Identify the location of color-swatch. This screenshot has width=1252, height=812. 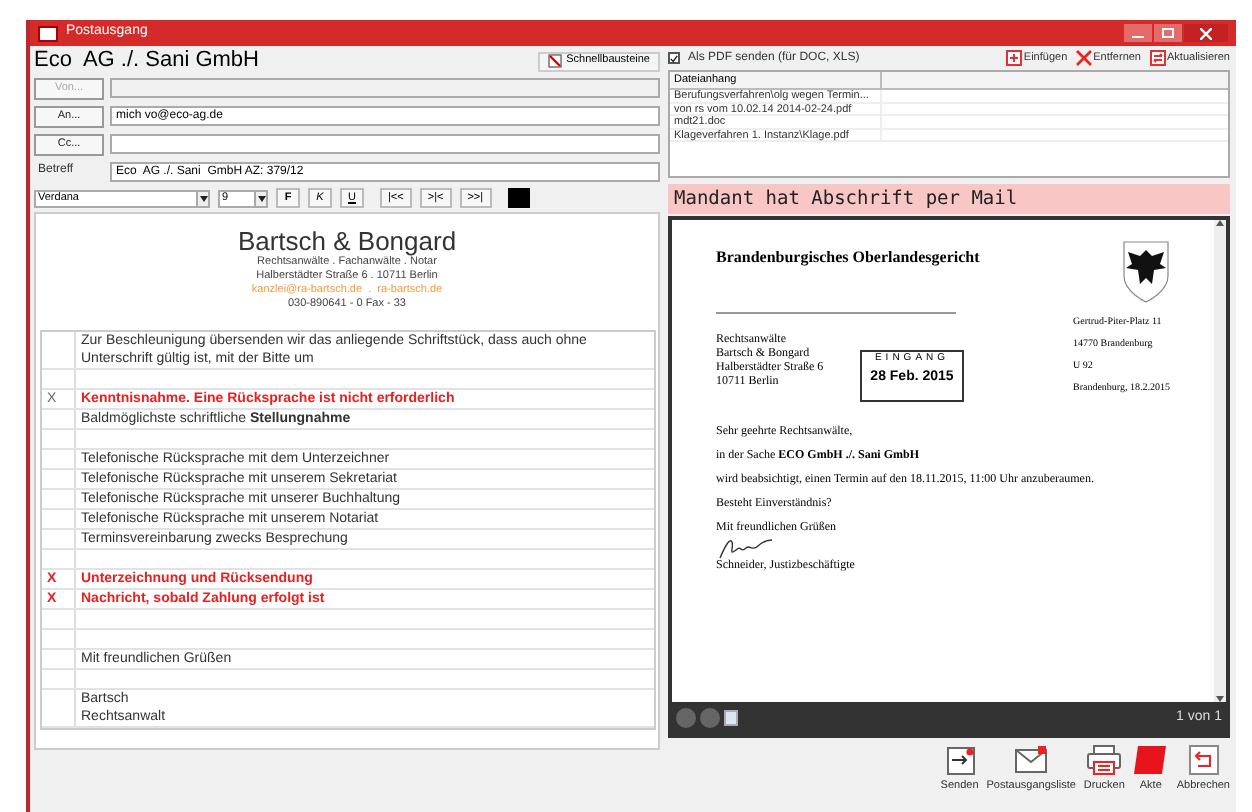
(518, 198).